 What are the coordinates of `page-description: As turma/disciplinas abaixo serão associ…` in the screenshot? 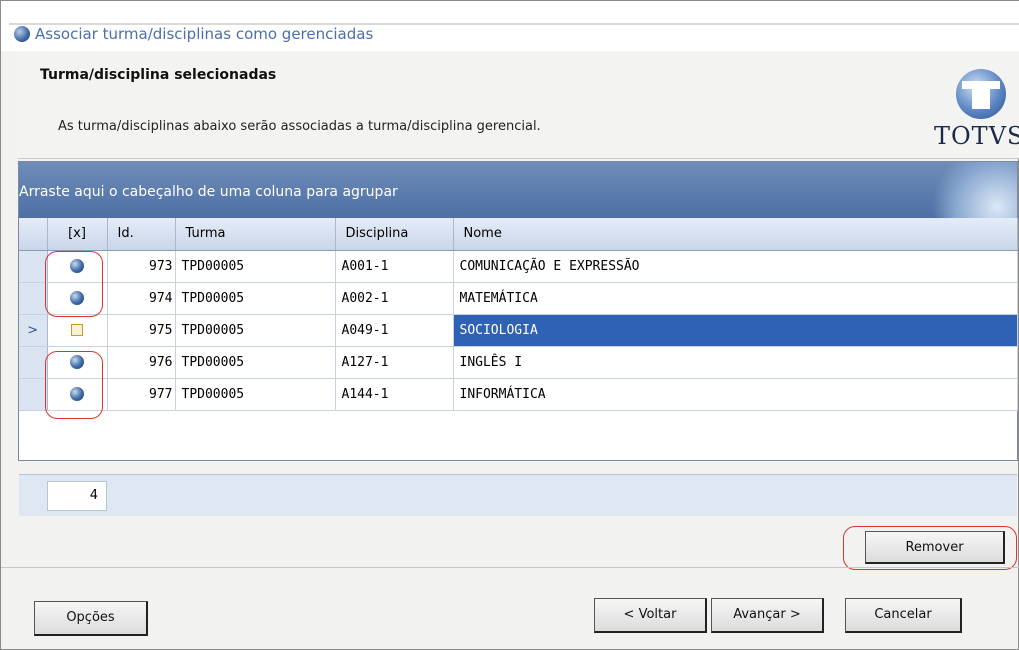 It's located at (299, 126).